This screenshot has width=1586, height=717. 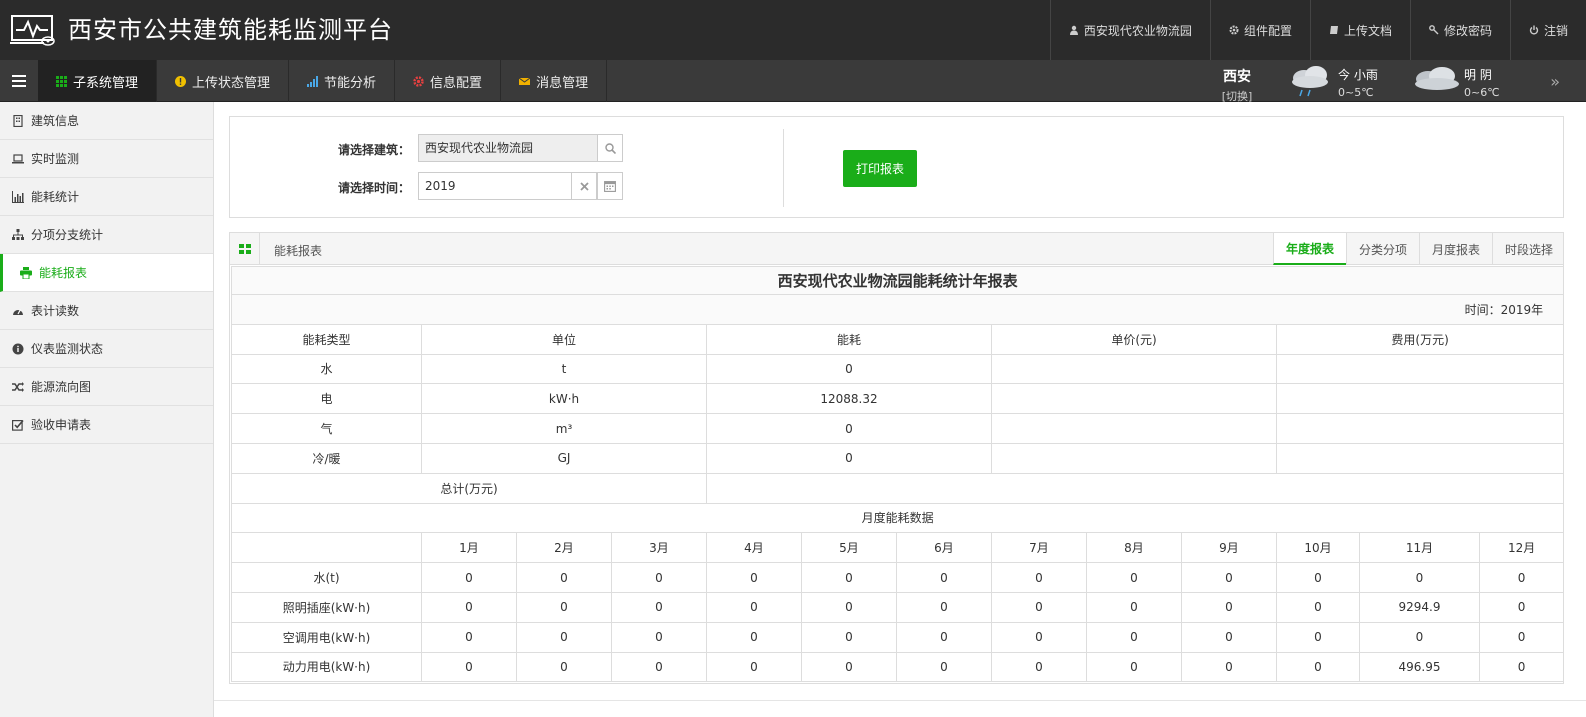 I want to click on search-icon, so click(x=610, y=148).